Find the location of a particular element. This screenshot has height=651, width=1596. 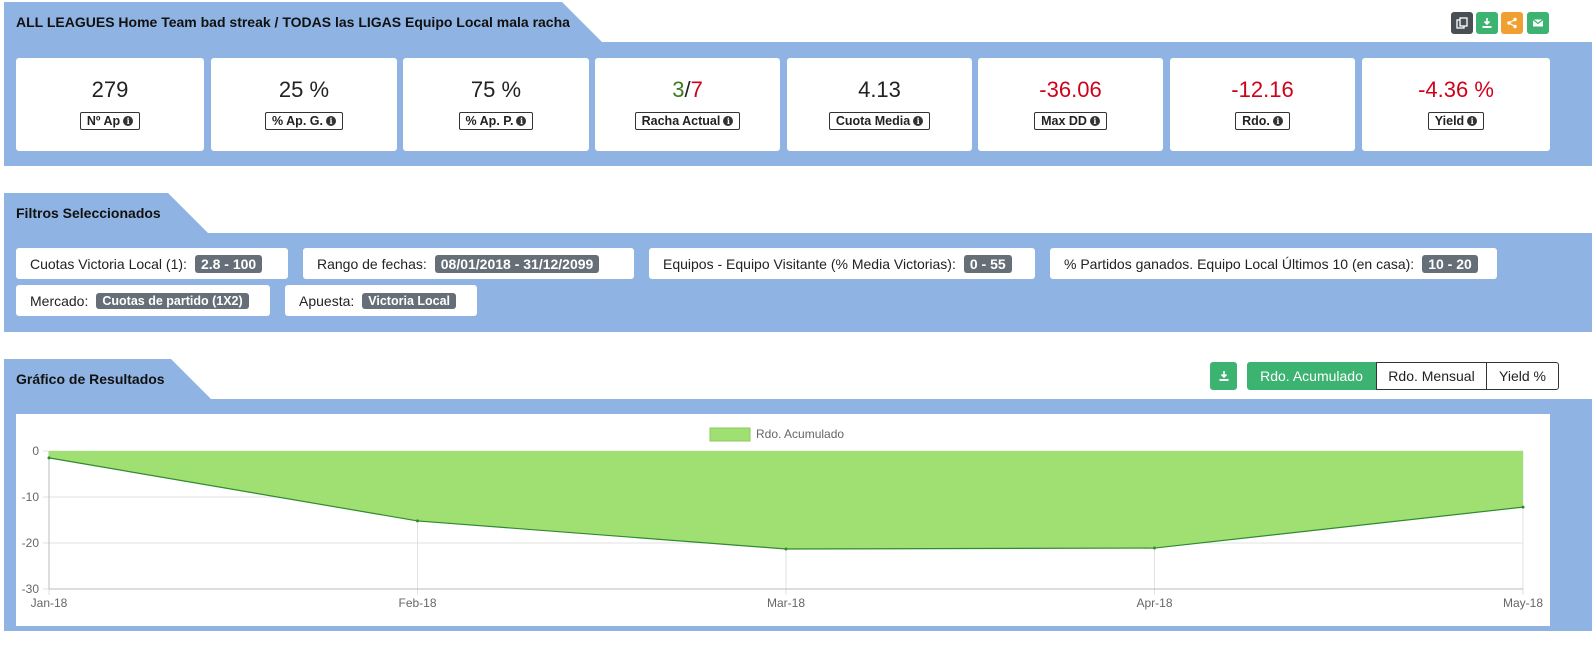

x-tick-label: May-18 is located at coordinates (1523, 603).